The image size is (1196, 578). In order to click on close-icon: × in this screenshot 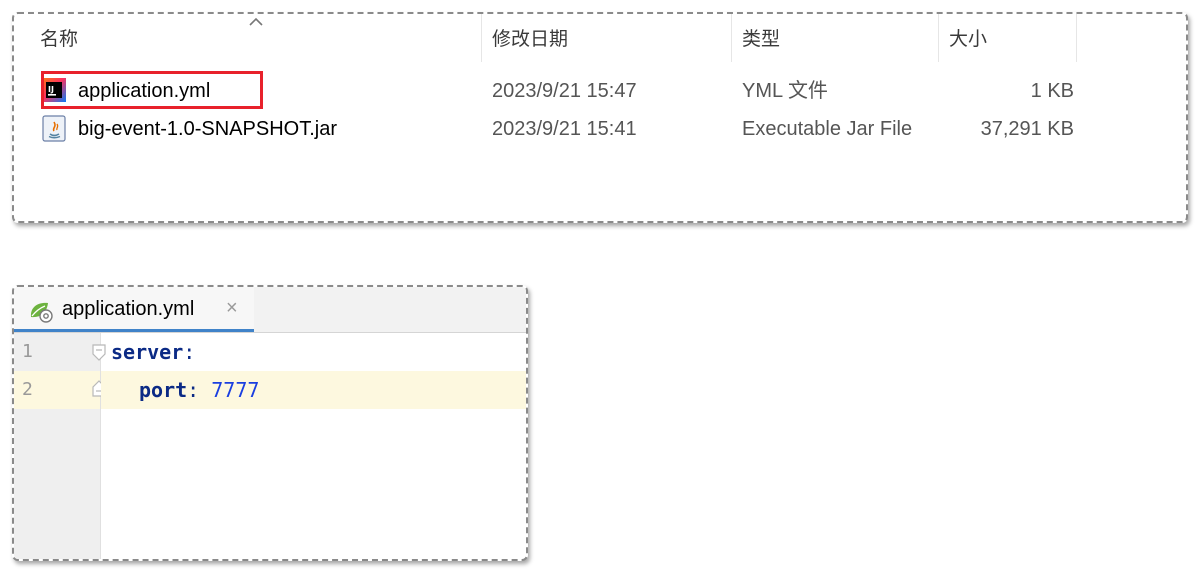, I will do `click(232, 308)`.